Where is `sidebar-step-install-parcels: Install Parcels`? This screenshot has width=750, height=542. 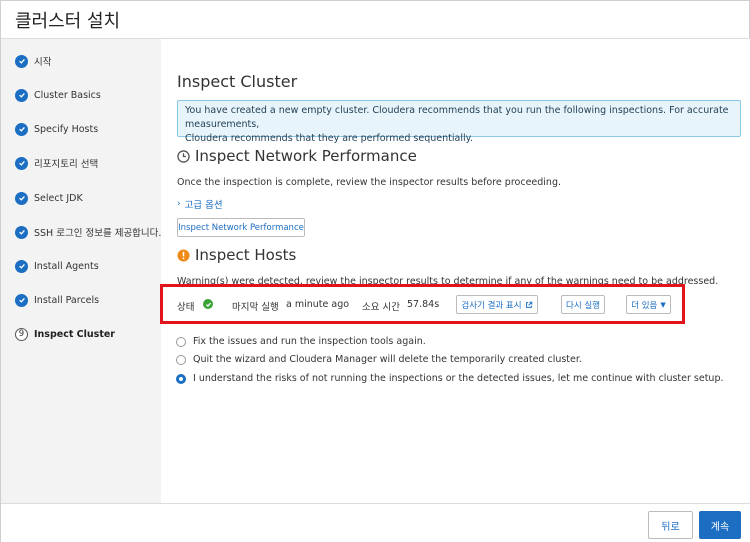
sidebar-step-install-parcels: Install Parcels is located at coordinates (57, 300).